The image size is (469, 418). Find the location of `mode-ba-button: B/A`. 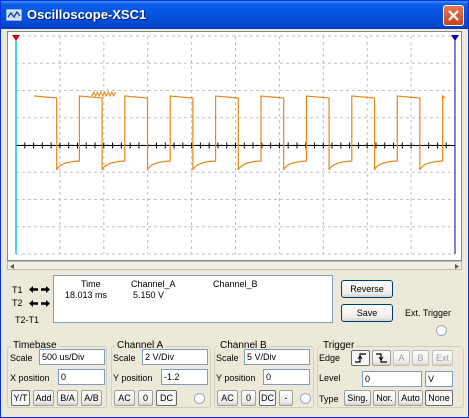

mode-ba-button: B/A is located at coordinates (67, 398).